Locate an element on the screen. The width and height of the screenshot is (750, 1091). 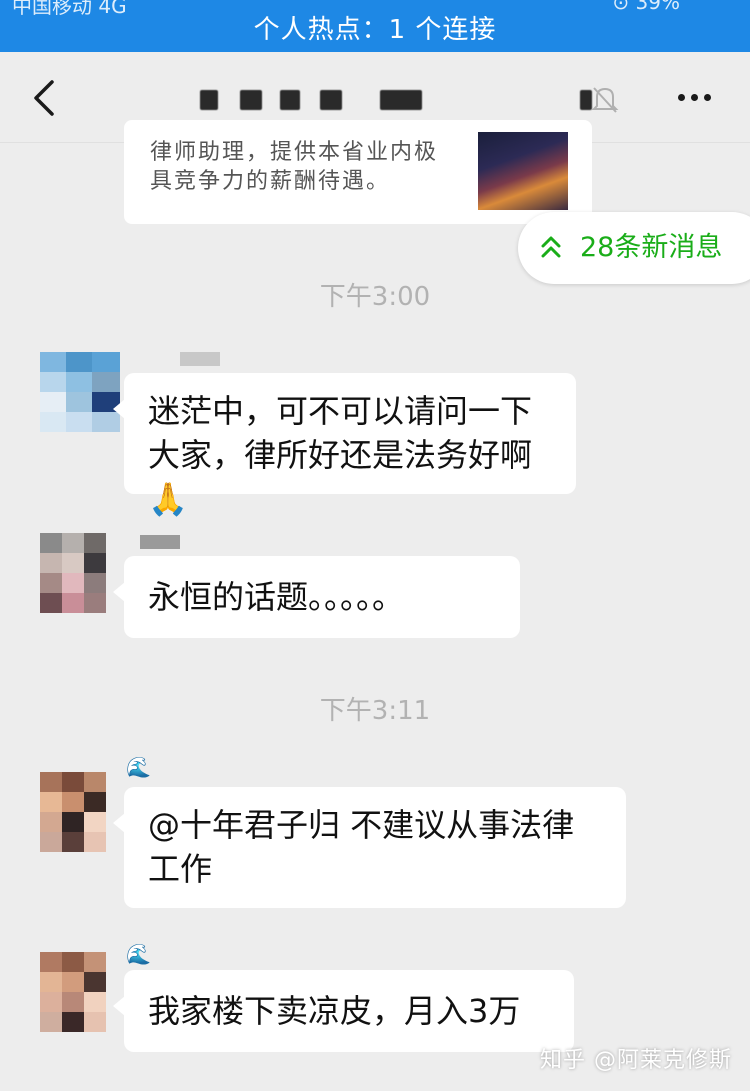
message-bubble: 永恒的话题。。。。。 is located at coordinates (316, 597).